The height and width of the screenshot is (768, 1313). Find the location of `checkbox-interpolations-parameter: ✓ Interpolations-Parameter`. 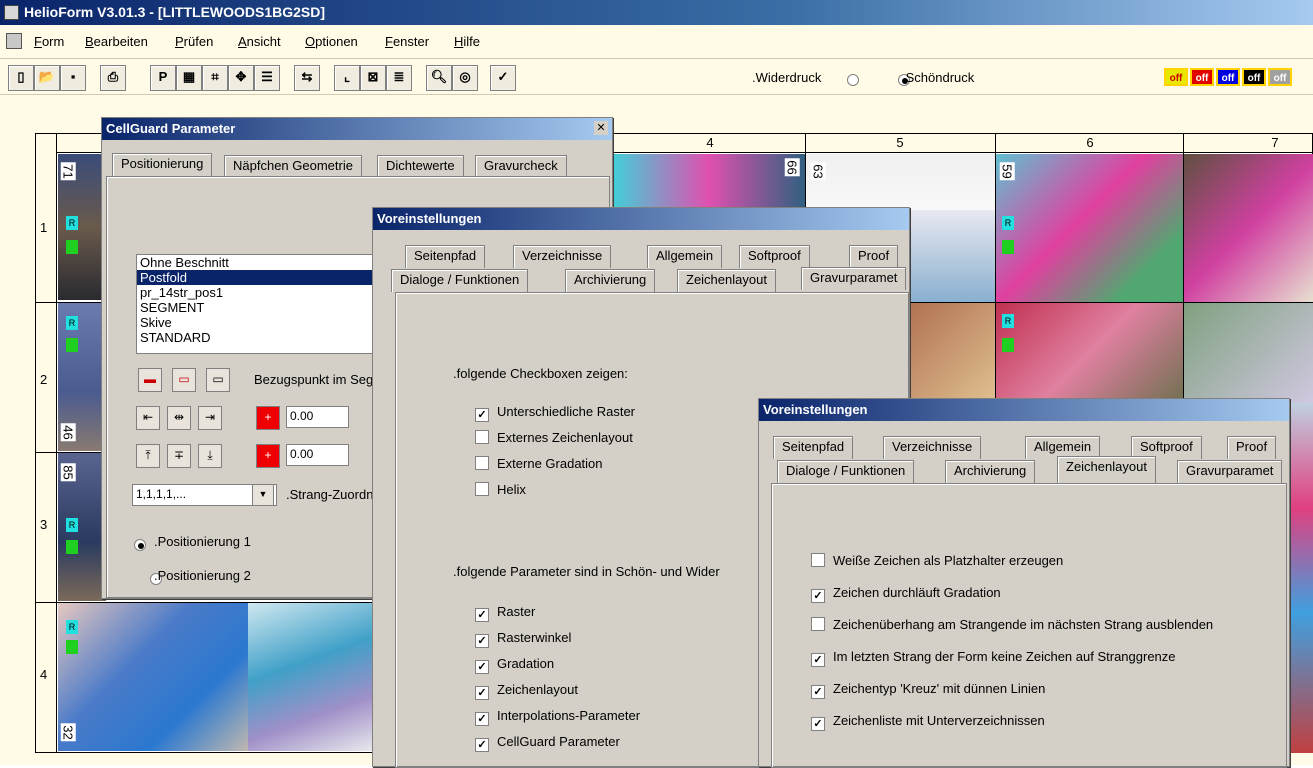

checkbox-interpolations-parameter: ✓ Interpolations-Parameter is located at coordinates (557, 717).